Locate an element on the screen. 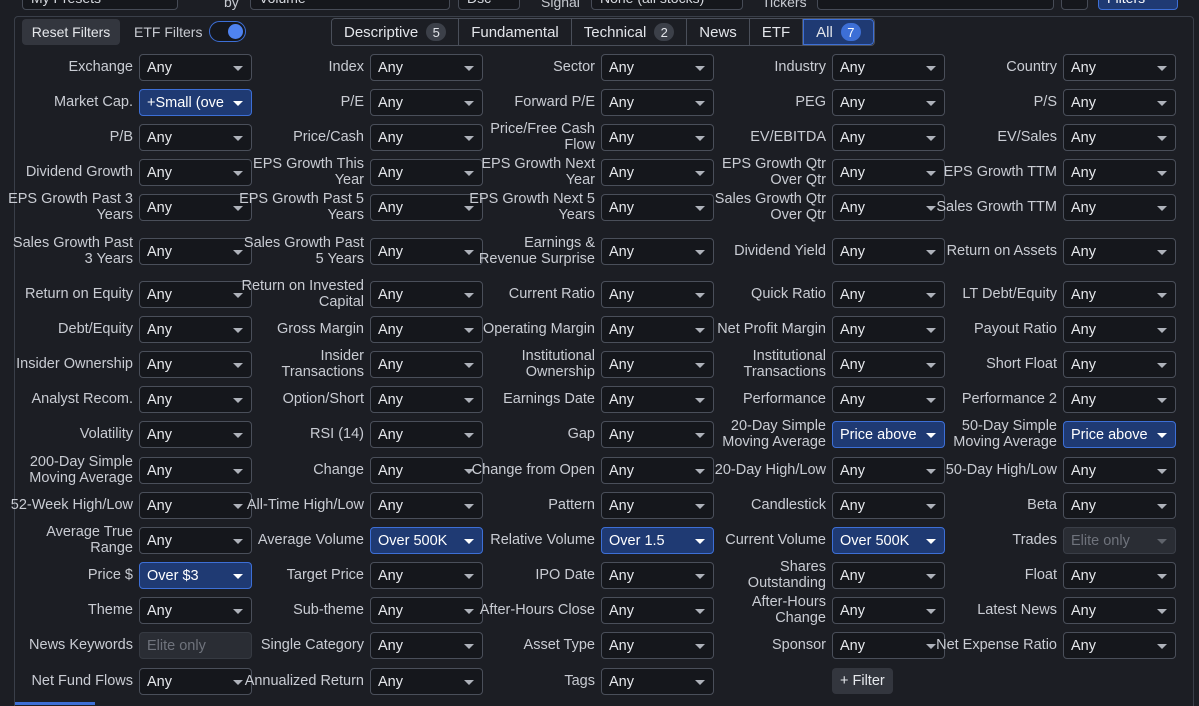 The height and width of the screenshot is (706, 1199). filter-select-latest-news: Any is located at coordinates (1119, 610).